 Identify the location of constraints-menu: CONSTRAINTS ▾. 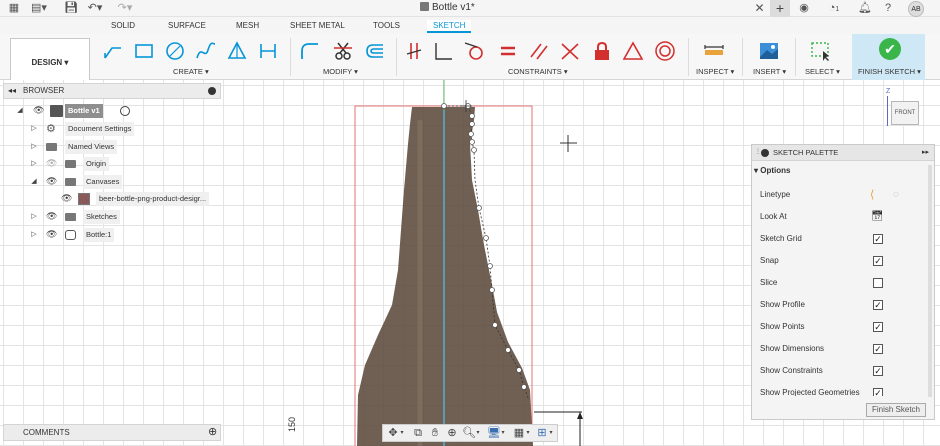
(538, 71).